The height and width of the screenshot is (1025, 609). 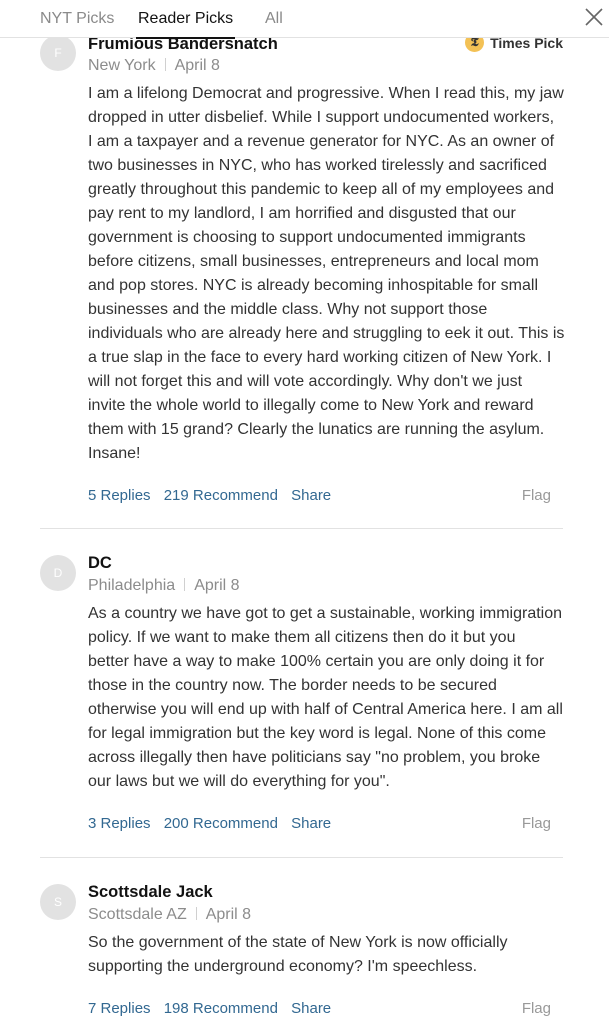 What do you see at coordinates (119, 495) in the screenshot?
I see `replies-link: 5 Replies` at bounding box center [119, 495].